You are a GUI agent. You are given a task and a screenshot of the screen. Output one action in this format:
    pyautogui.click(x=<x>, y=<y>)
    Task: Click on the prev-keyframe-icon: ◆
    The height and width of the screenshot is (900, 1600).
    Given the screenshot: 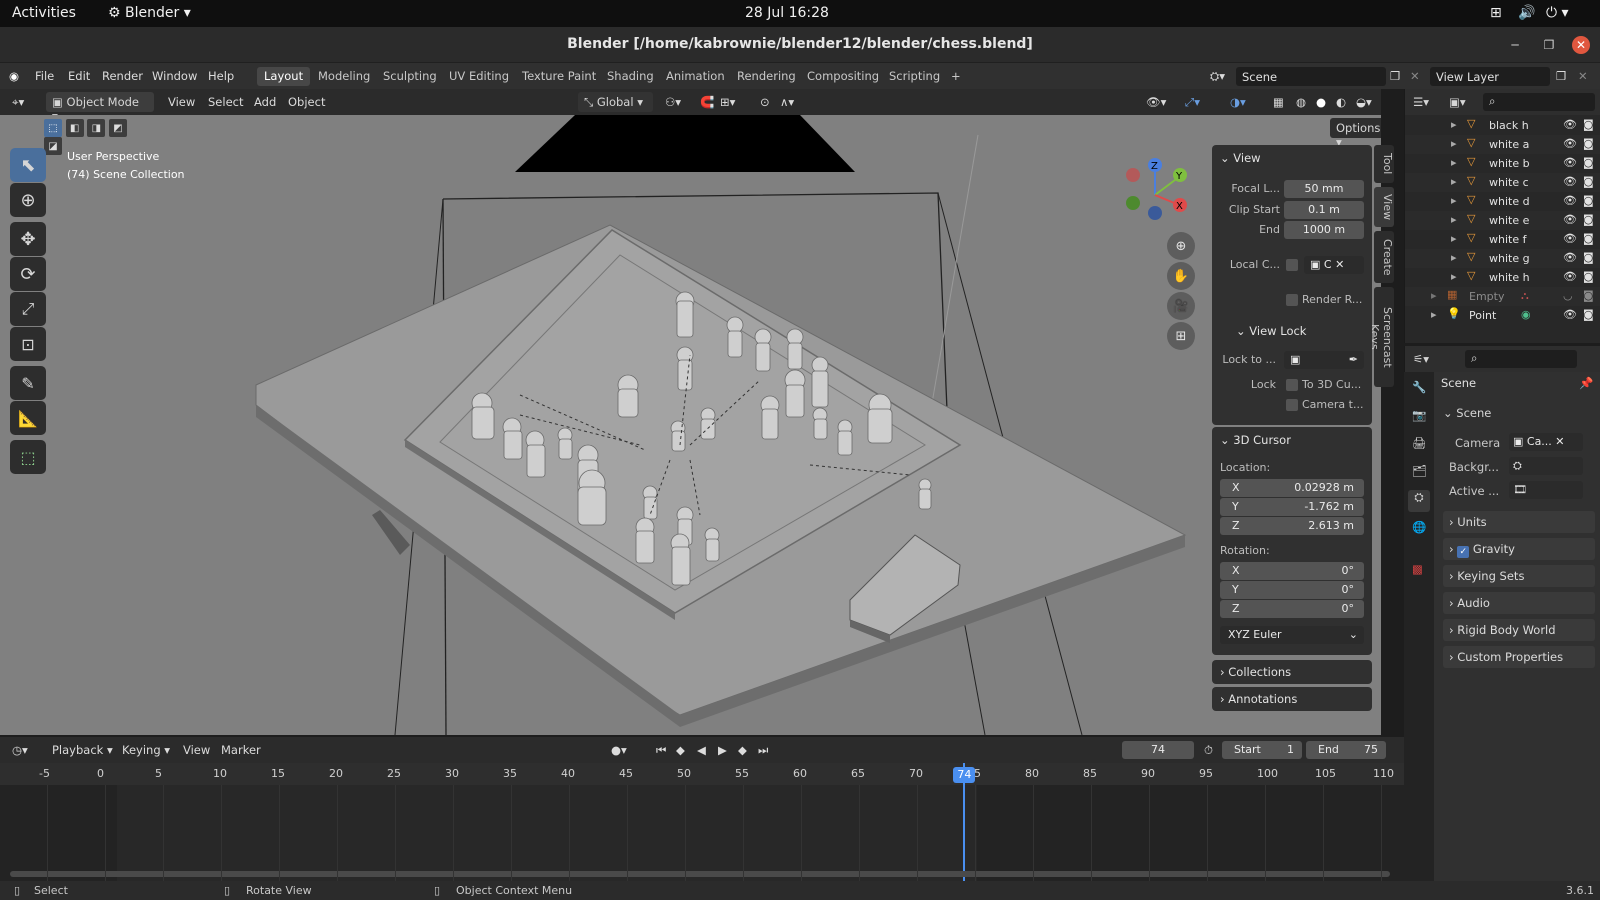 What is the action you would take?
    pyautogui.click(x=680, y=750)
    